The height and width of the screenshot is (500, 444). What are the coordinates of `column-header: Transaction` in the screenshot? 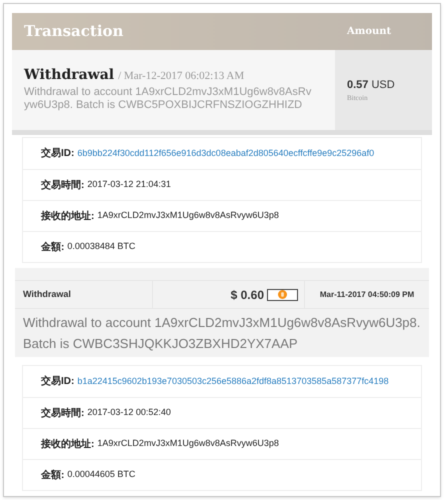 It's located at (73, 31).